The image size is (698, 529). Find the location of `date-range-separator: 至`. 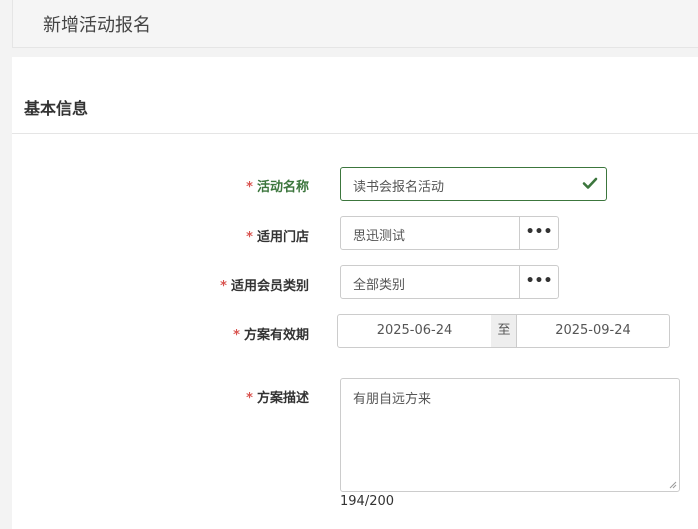

date-range-separator: 至 is located at coordinates (504, 331).